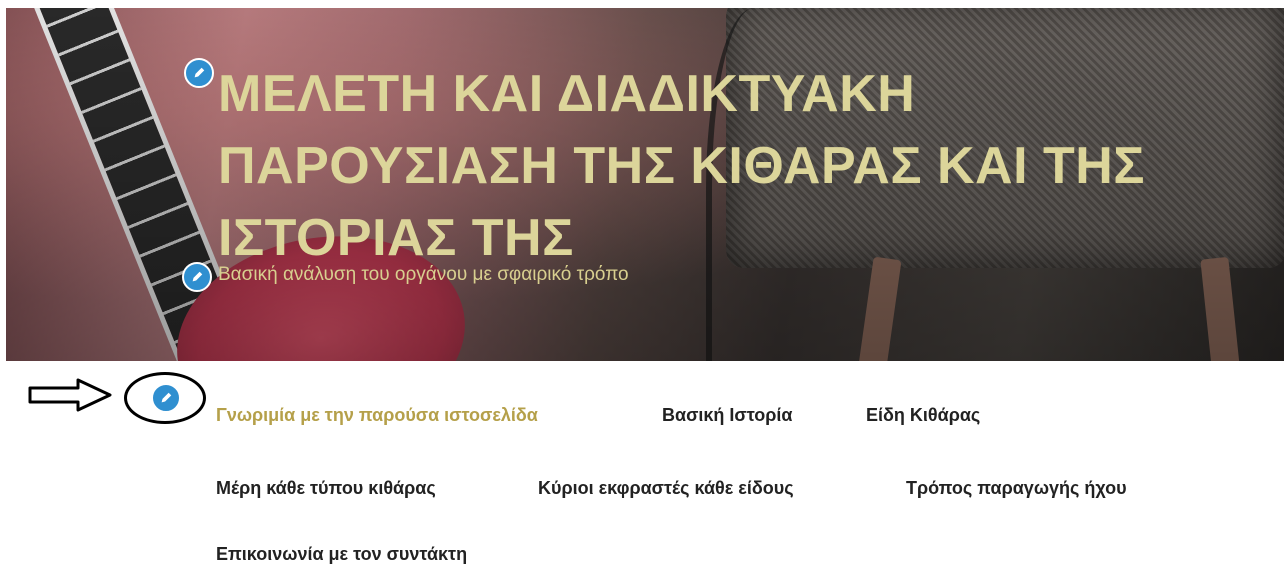 The width and height of the screenshot is (1284, 565). What do you see at coordinates (166, 398) in the screenshot?
I see `menu-edit-pencil-icon` at bounding box center [166, 398].